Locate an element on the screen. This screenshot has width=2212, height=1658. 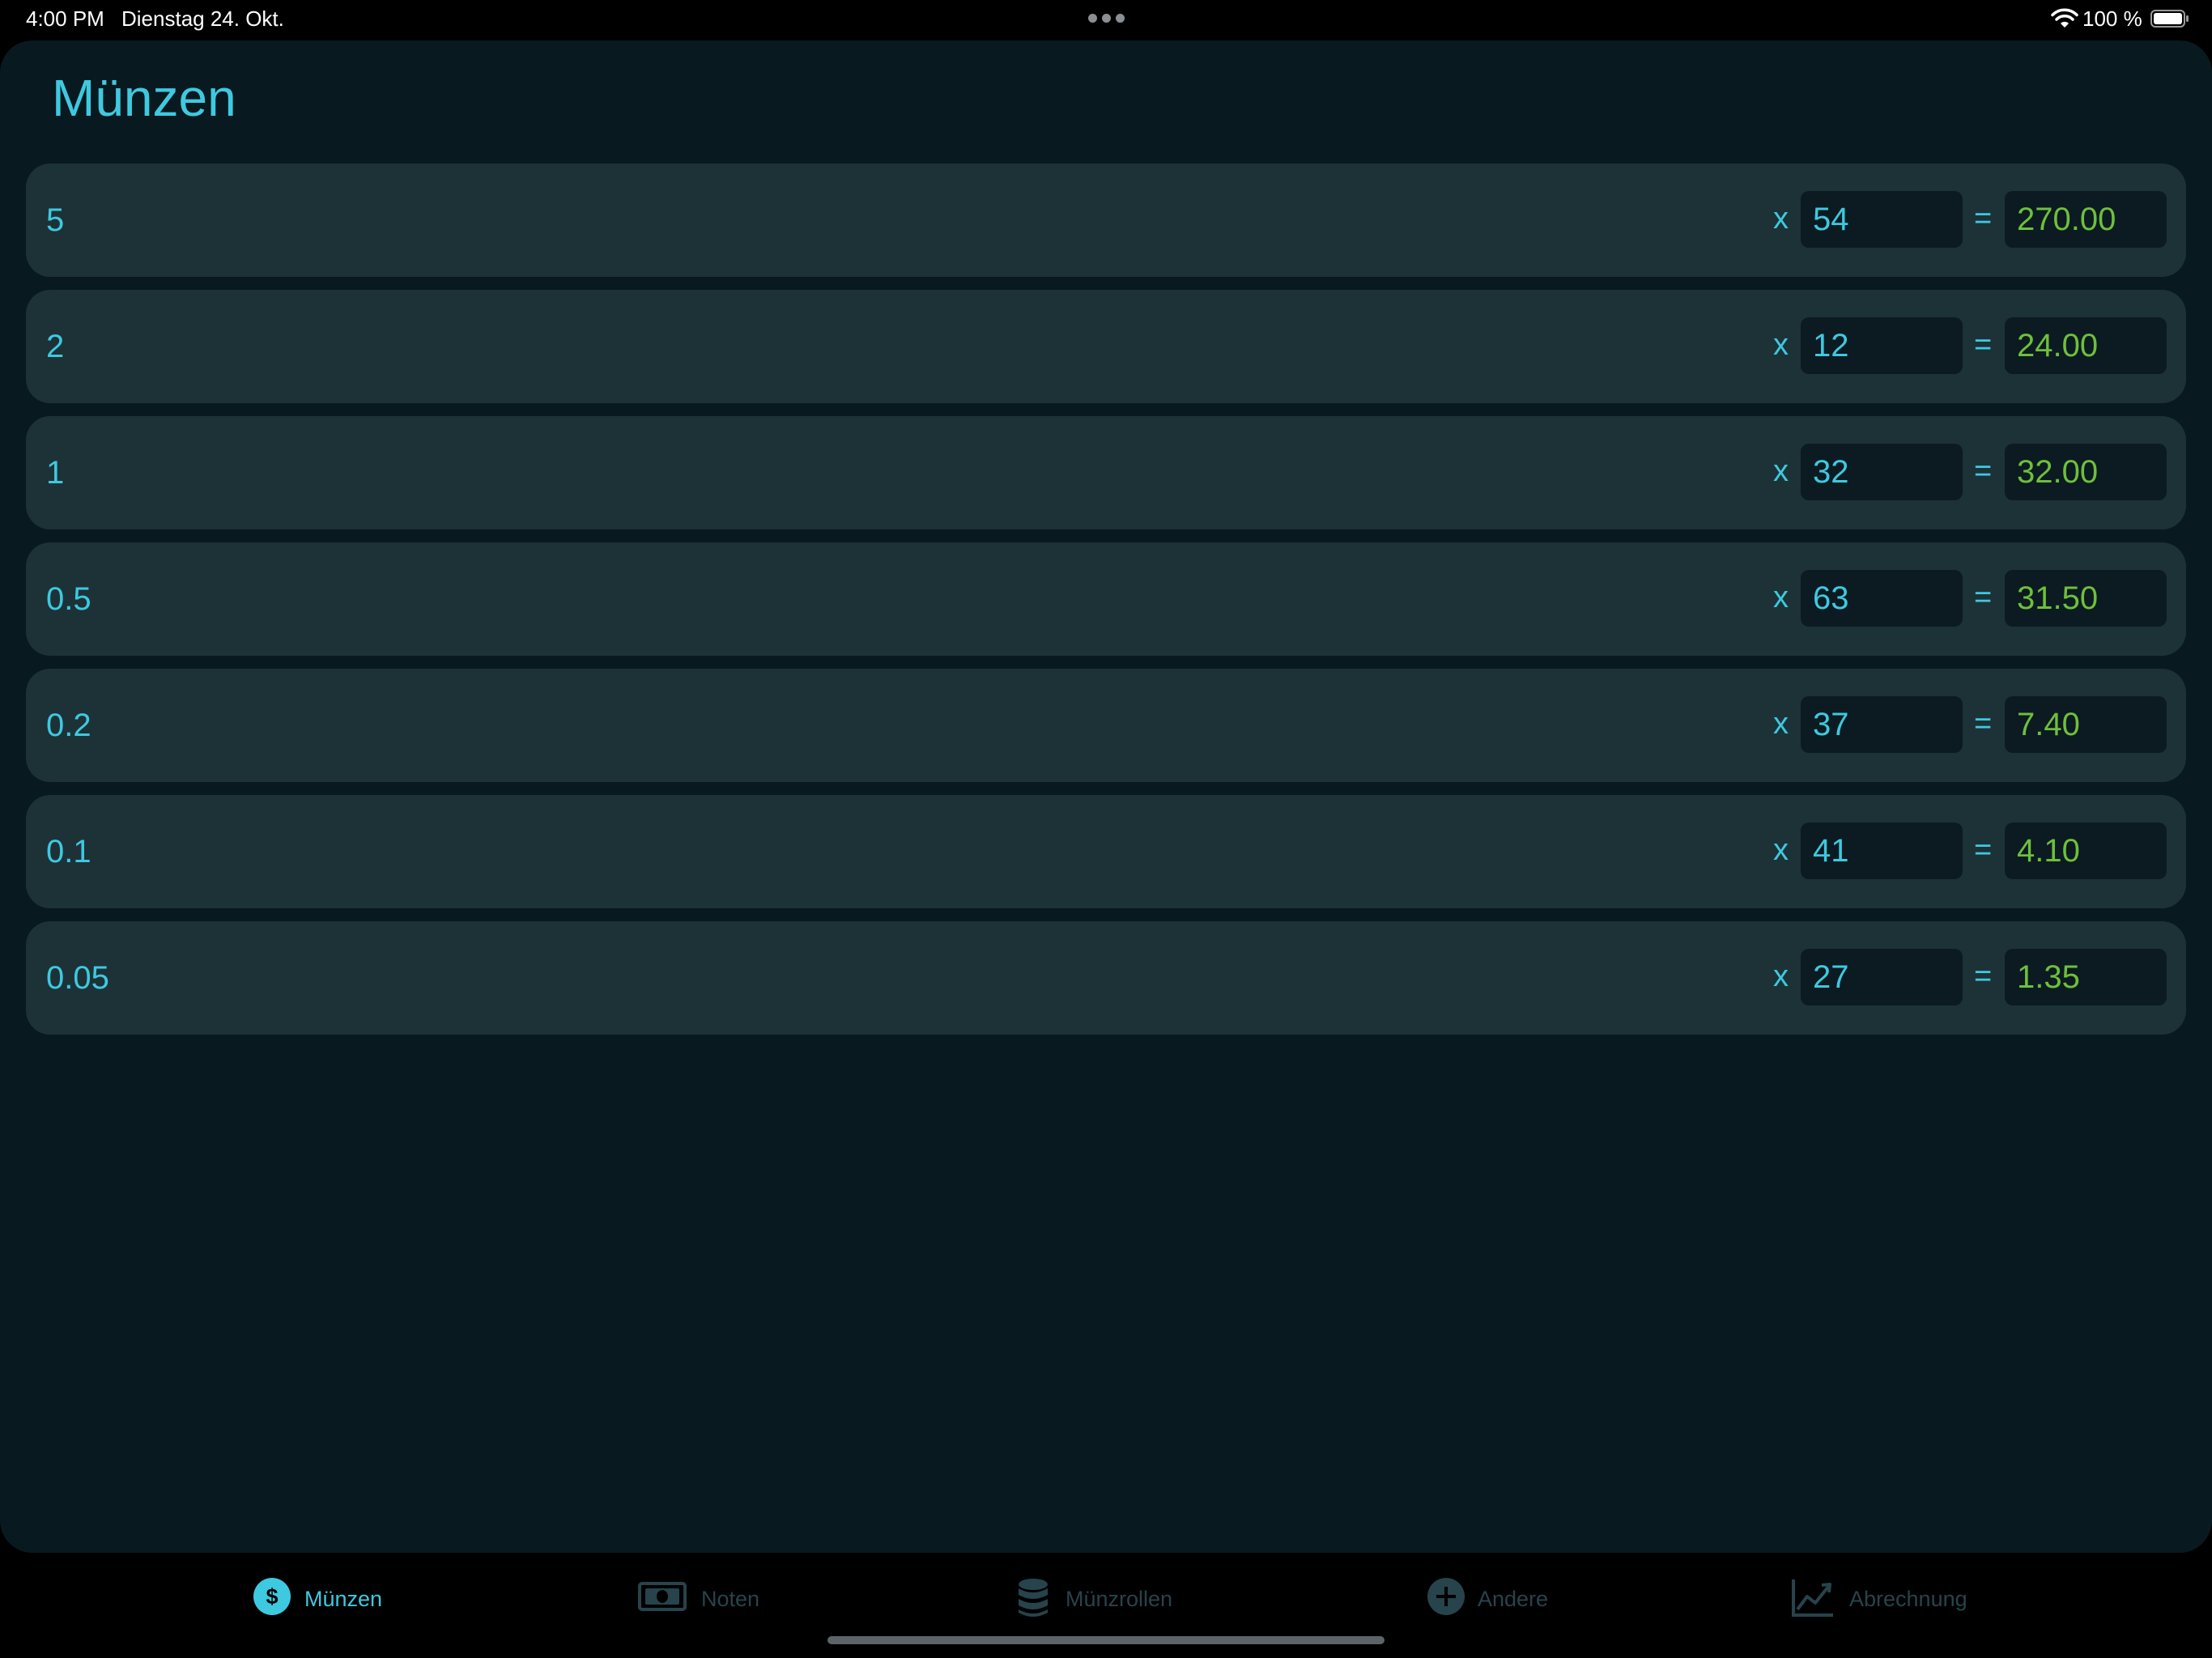
dollar-coin-icon: $ is located at coordinates (272, 1596).